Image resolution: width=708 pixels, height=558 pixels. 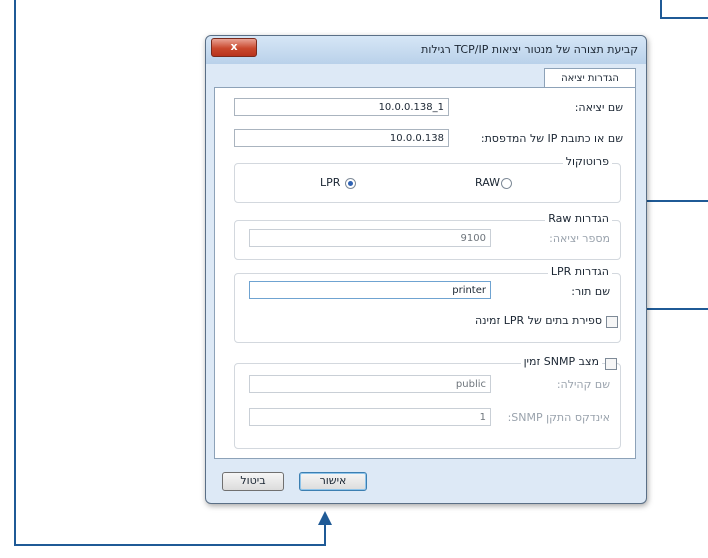 I want to click on cancel-button: ביטול, so click(x=253, y=481).